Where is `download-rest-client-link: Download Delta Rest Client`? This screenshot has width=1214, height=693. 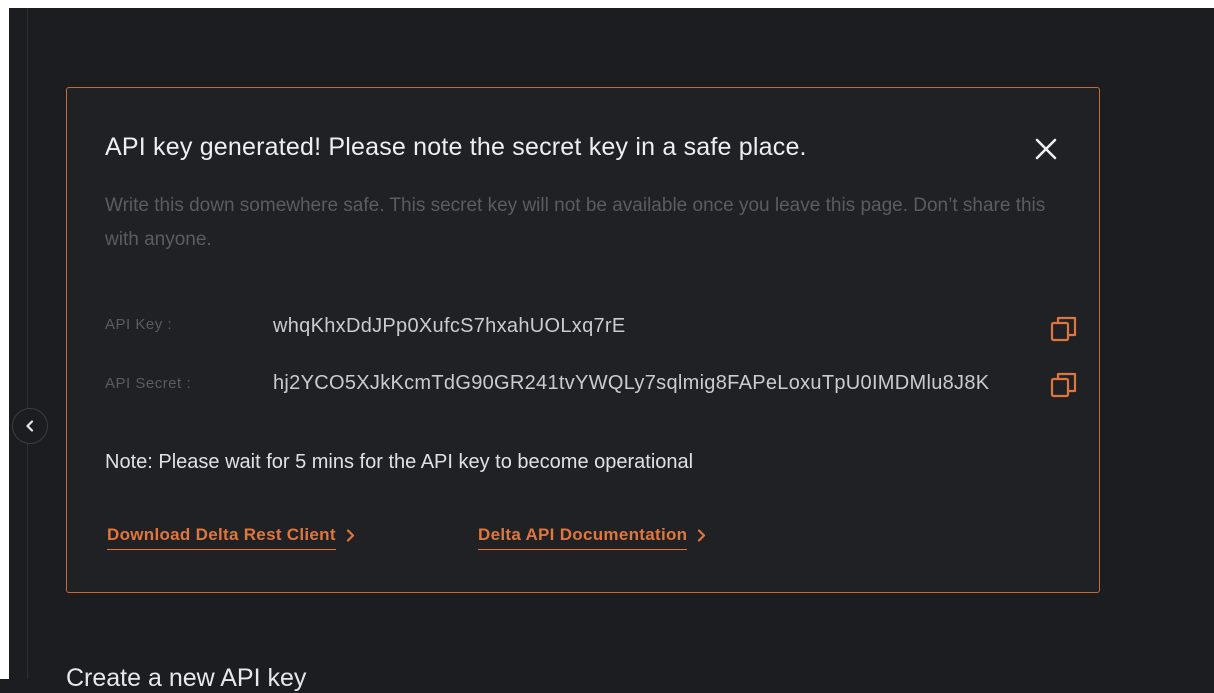
download-rest-client-link: Download Delta Rest Client is located at coordinates (231, 537).